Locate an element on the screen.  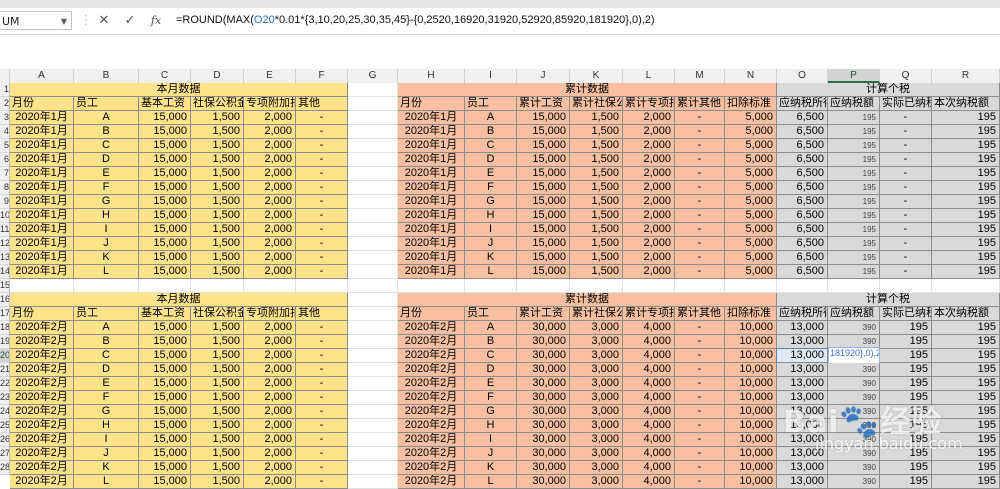
row-header: 26 is located at coordinates (5, 440).